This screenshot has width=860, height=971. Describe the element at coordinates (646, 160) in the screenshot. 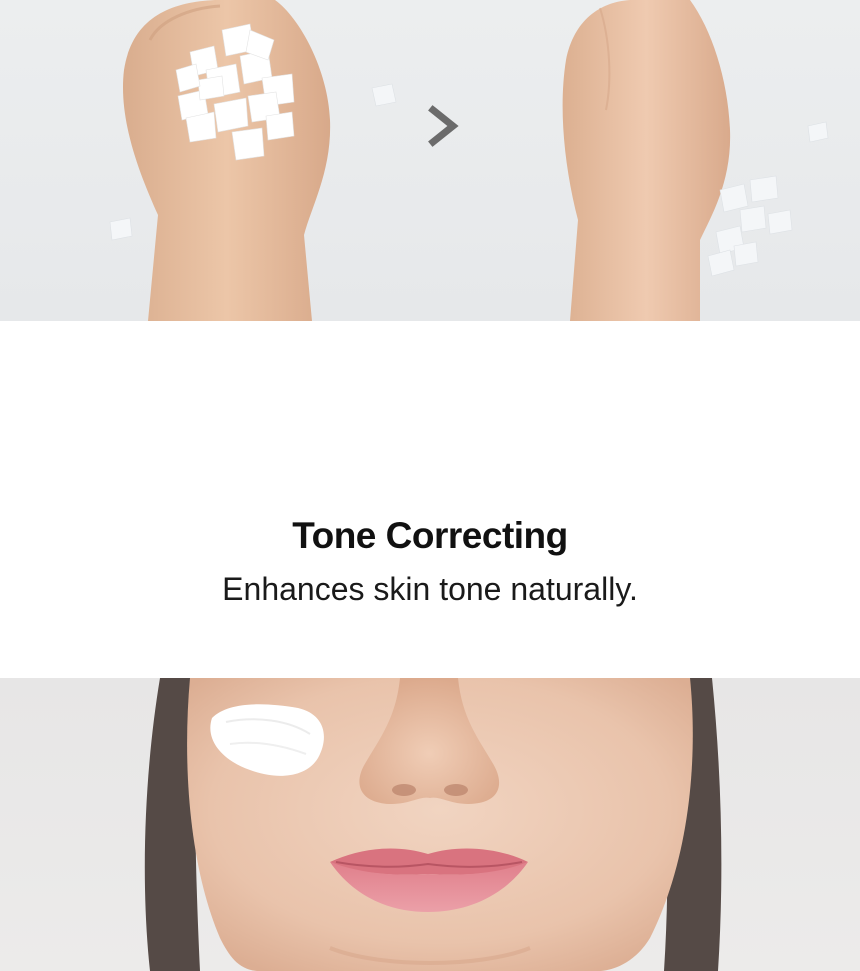

I see `right-hand` at that location.